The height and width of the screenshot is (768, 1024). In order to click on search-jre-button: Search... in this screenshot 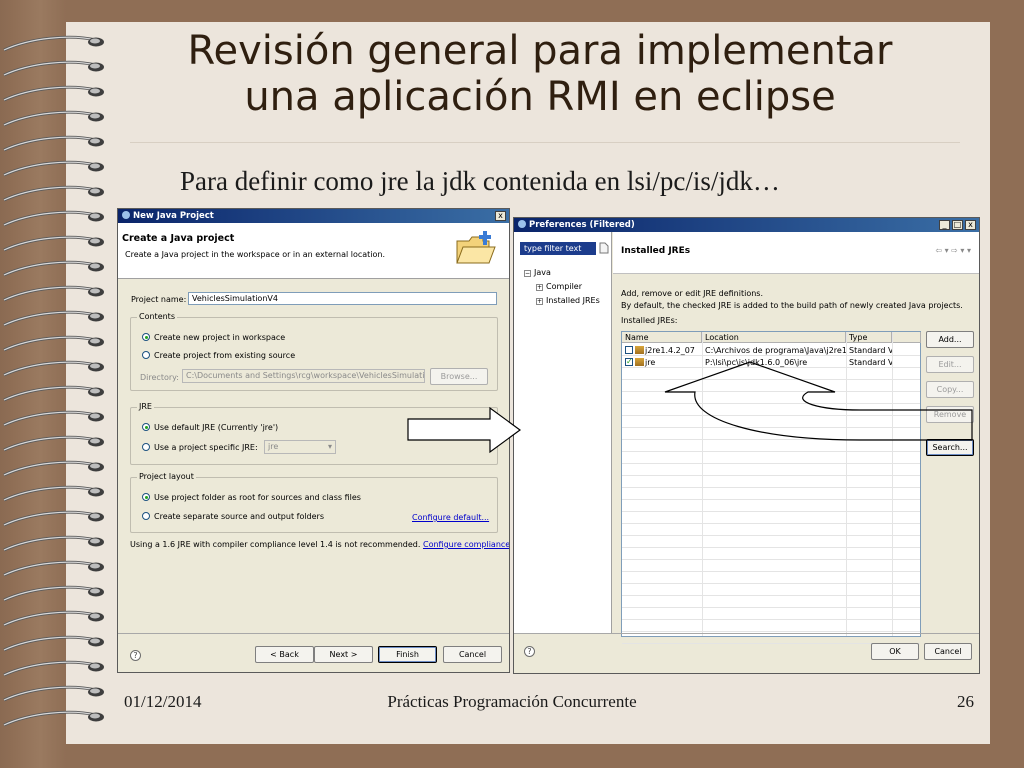, I will do `click(950, 447)`.